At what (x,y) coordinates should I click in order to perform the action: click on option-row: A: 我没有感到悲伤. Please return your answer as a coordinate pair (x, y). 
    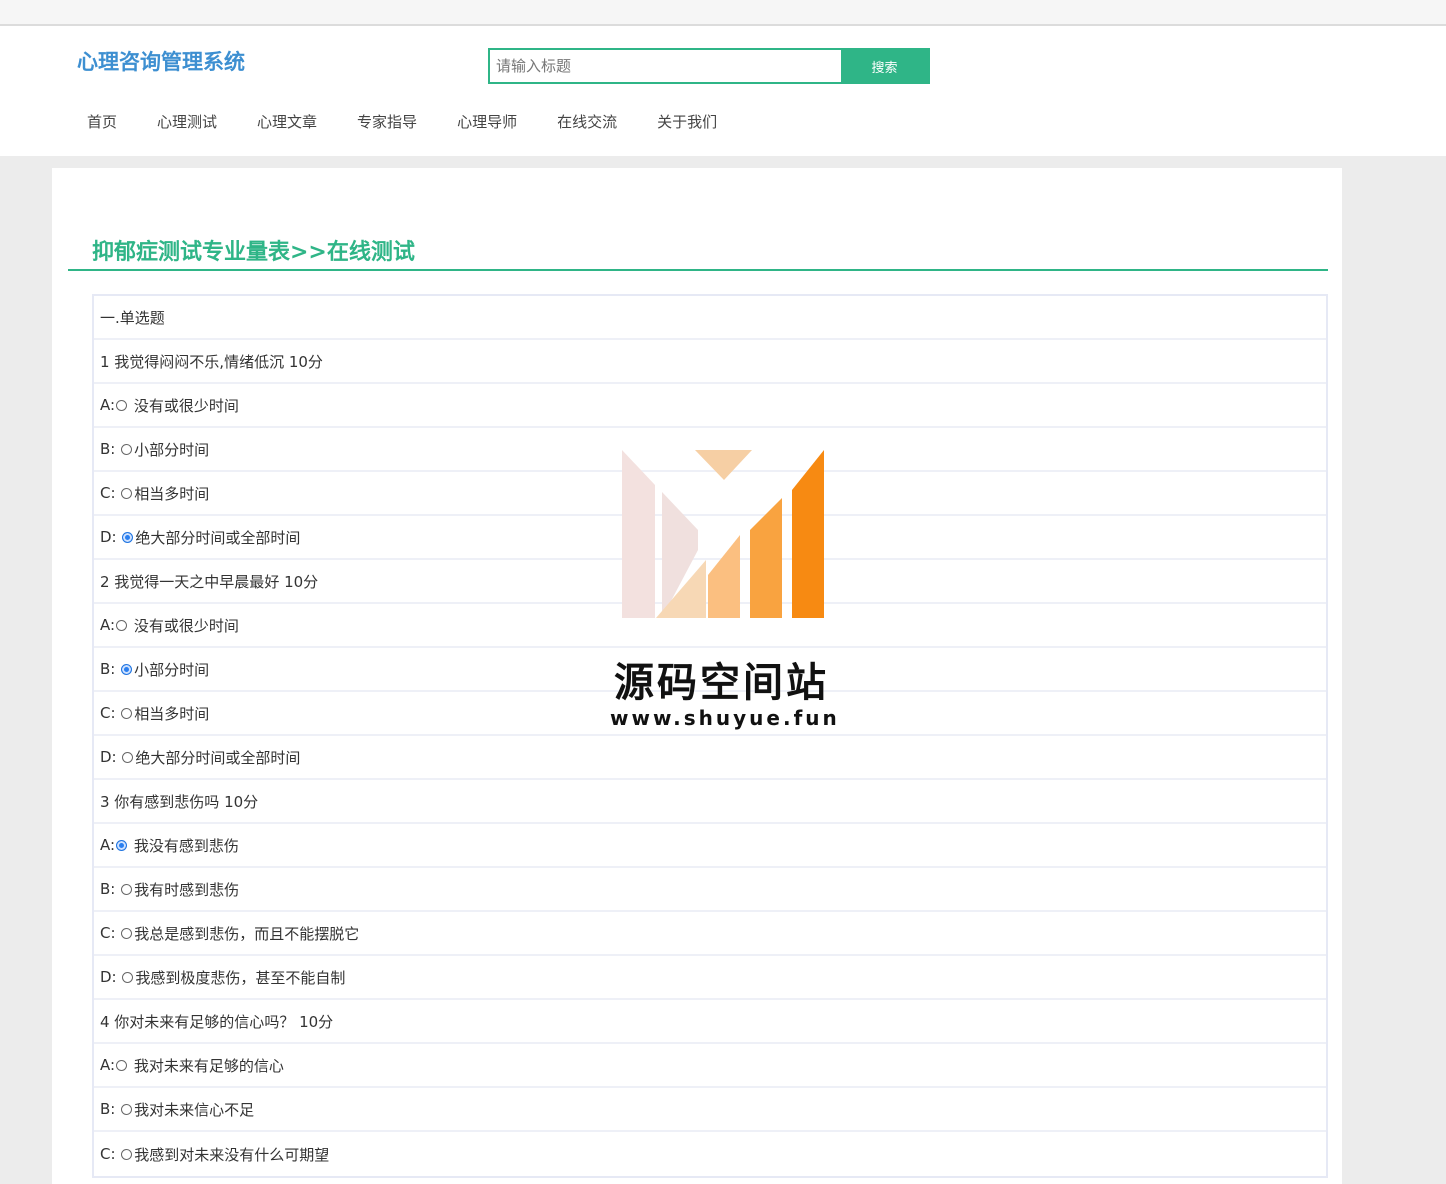
    Looking at the image, I should click on (710, 846).